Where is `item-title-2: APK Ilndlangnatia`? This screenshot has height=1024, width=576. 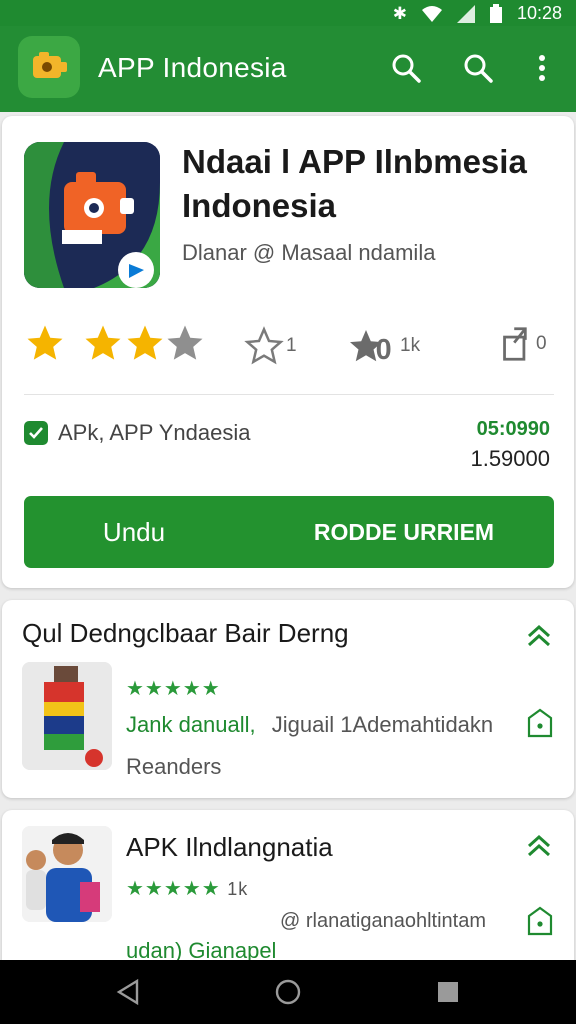 item-title-2: APK Ilndlangnatia is located at coordinates (229, 847).